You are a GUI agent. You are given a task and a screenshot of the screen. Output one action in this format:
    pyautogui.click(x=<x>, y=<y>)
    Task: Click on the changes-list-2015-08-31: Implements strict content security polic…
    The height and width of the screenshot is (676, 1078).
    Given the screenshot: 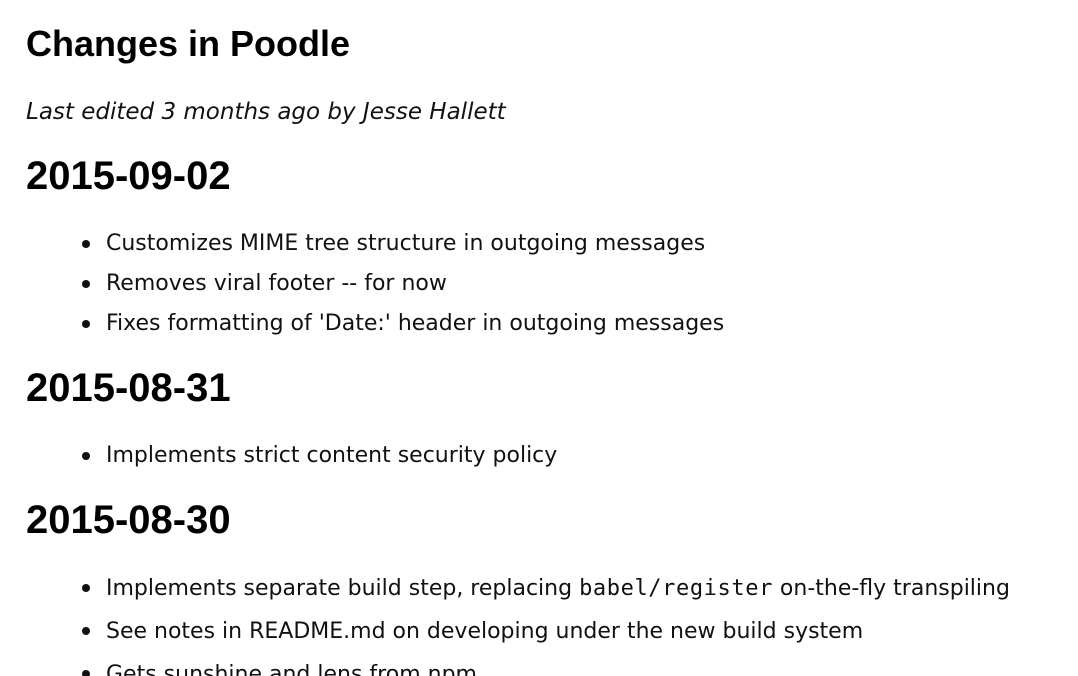 What is the action you would take?
    pyautogui.click(x=291, y=456)
    